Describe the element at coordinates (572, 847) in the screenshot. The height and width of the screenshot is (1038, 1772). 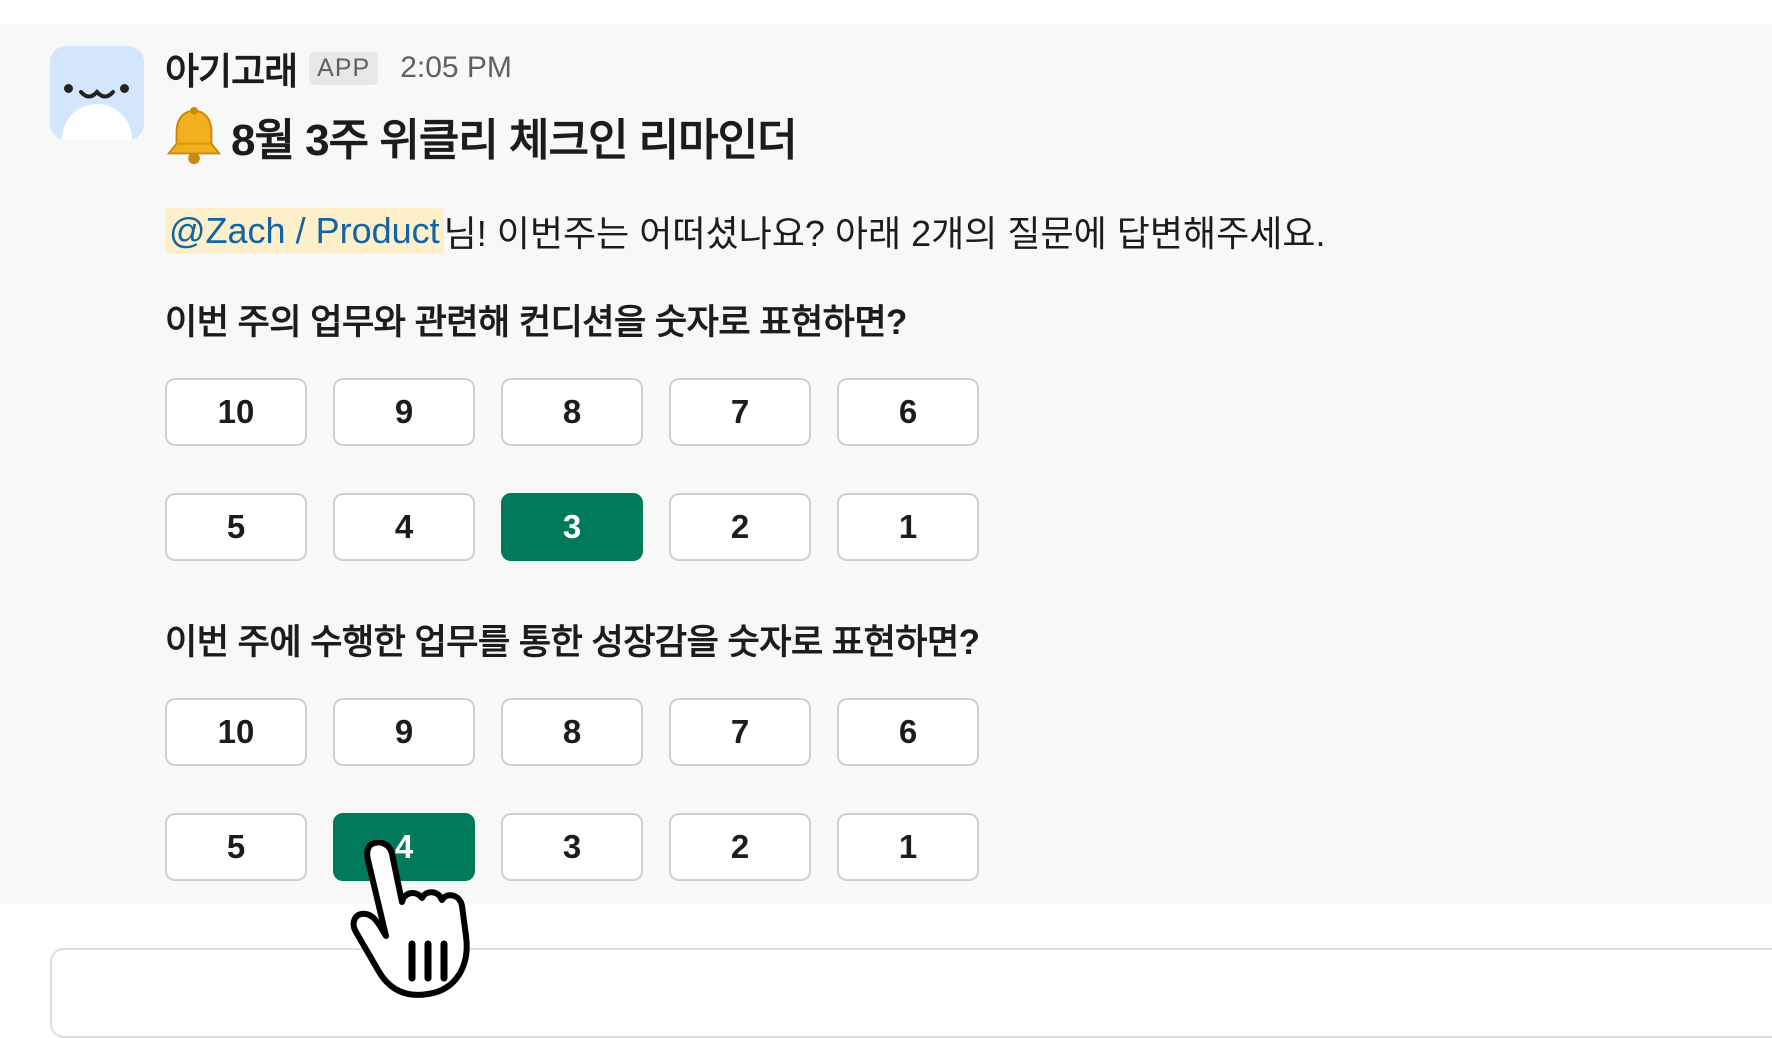
I see `q2-option-3: 3` at that location.